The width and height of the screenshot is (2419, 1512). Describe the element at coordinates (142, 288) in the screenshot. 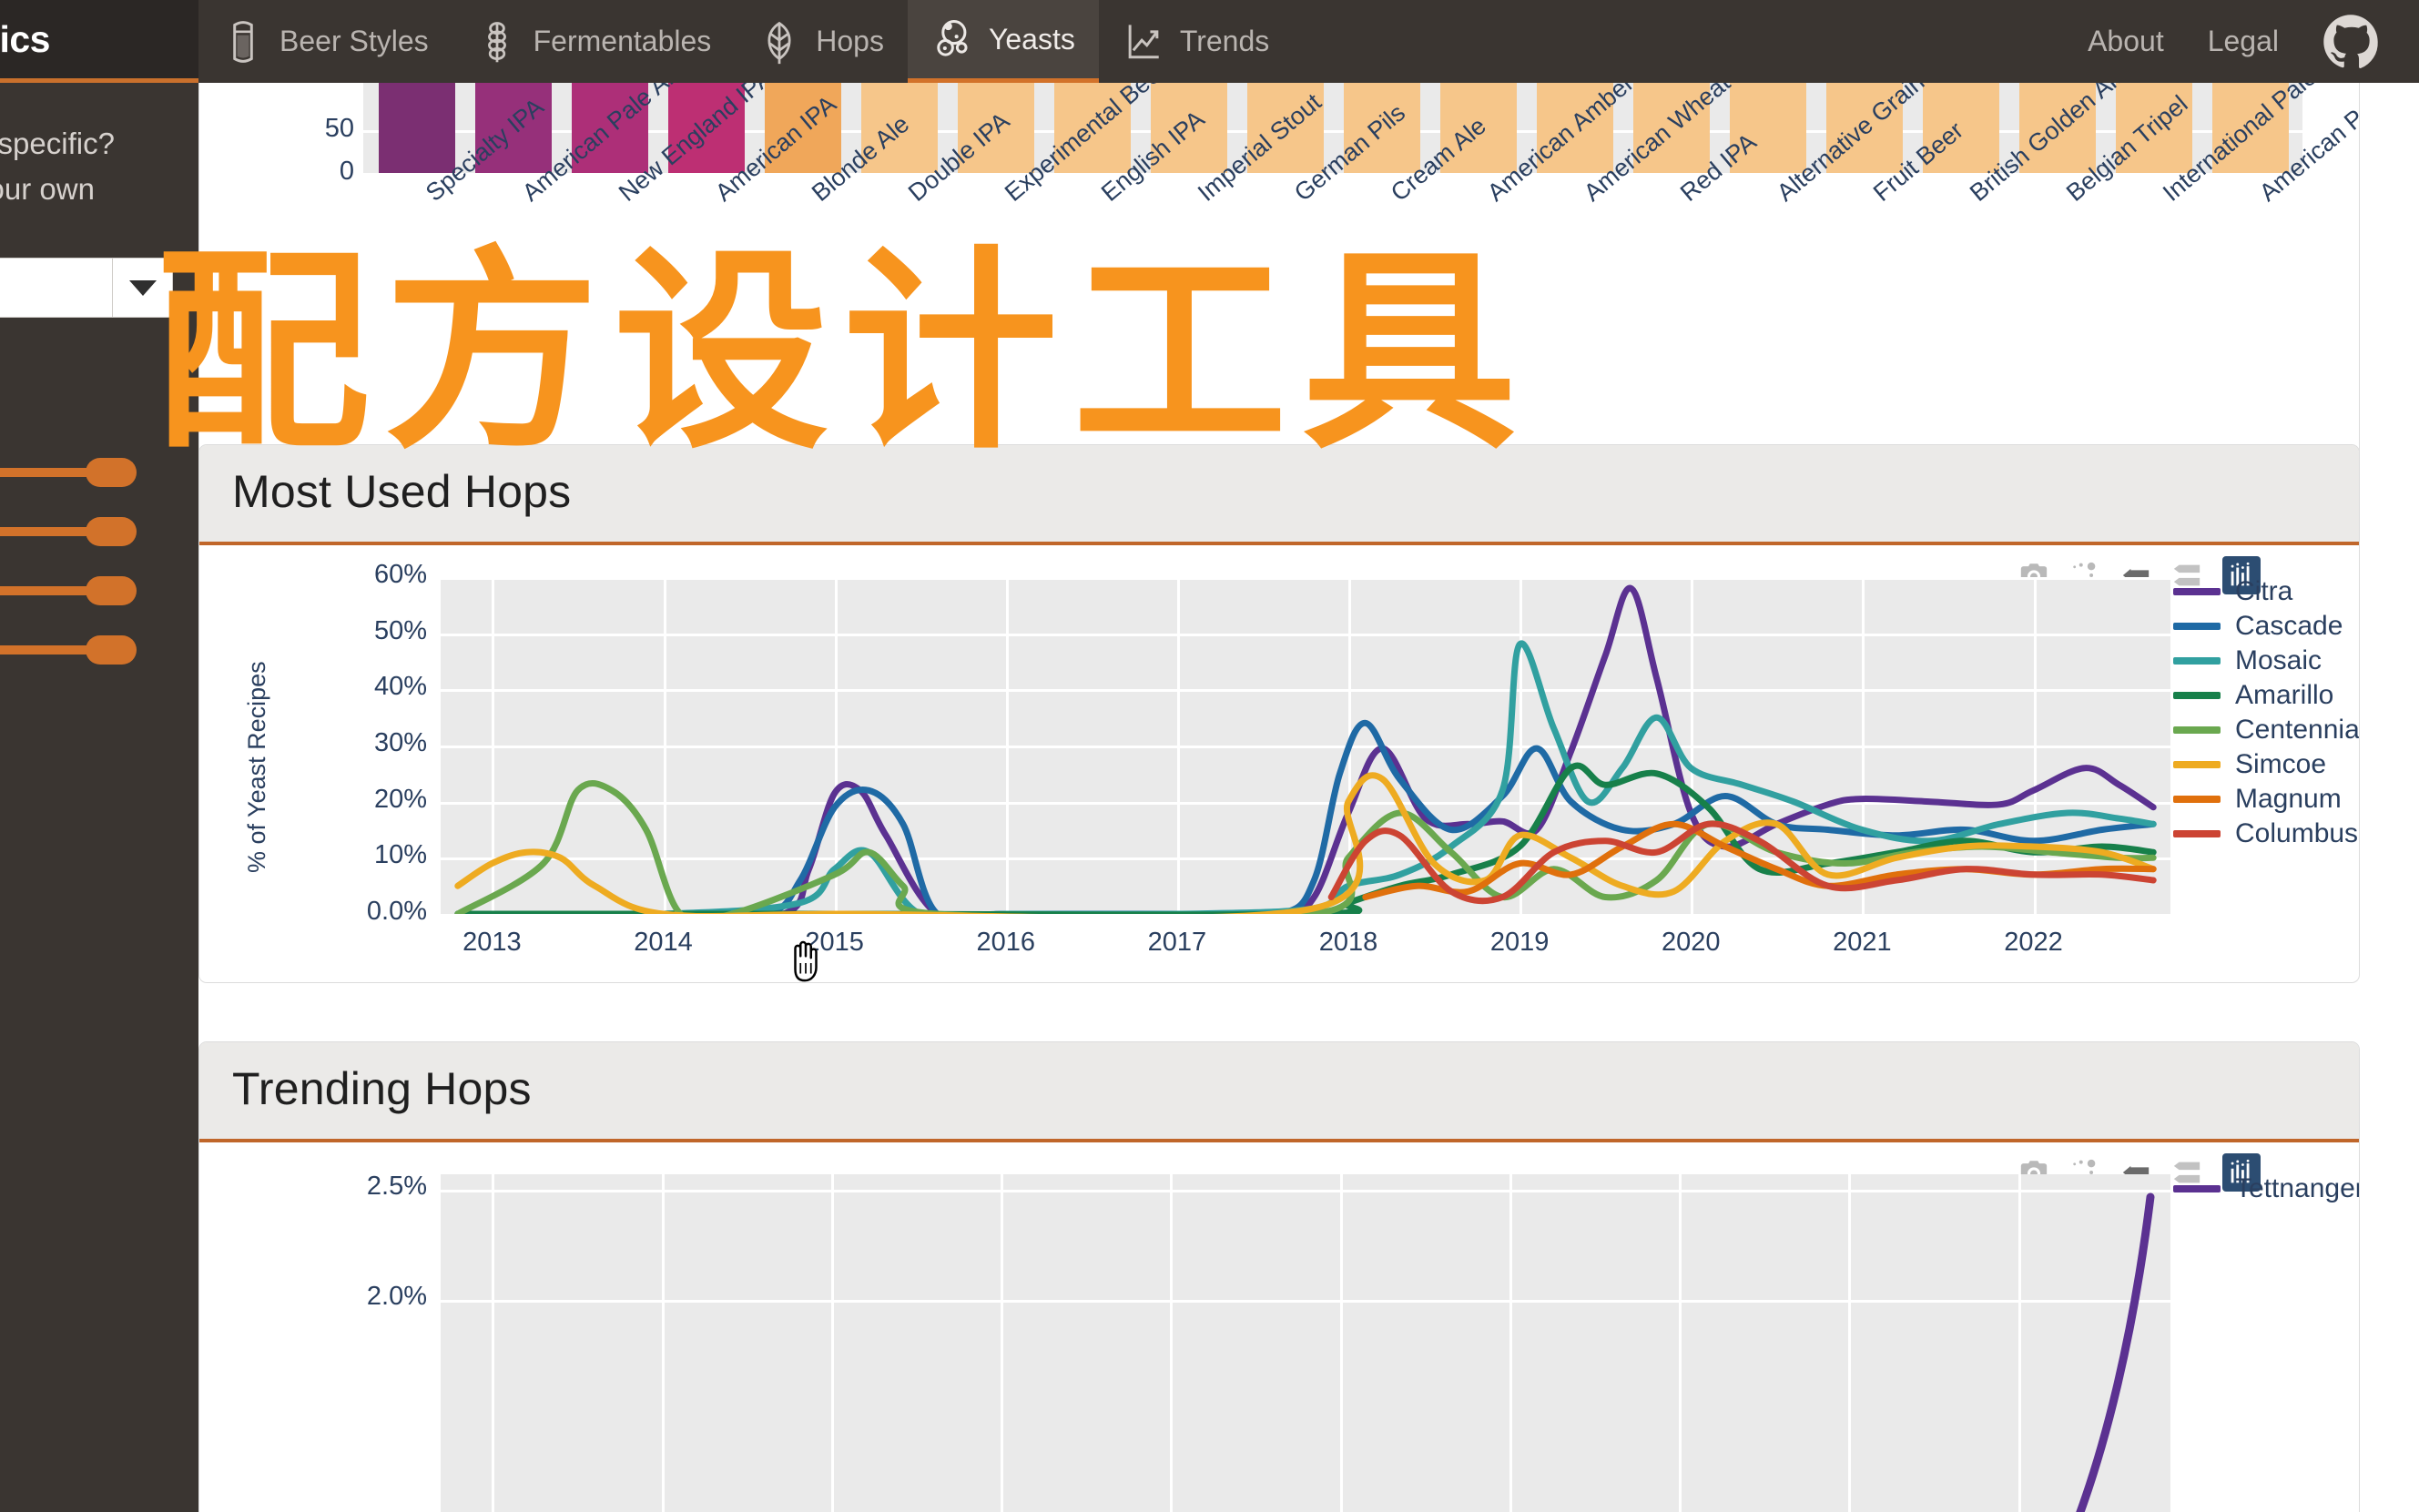

I see `chevron-down-icon` at that location.